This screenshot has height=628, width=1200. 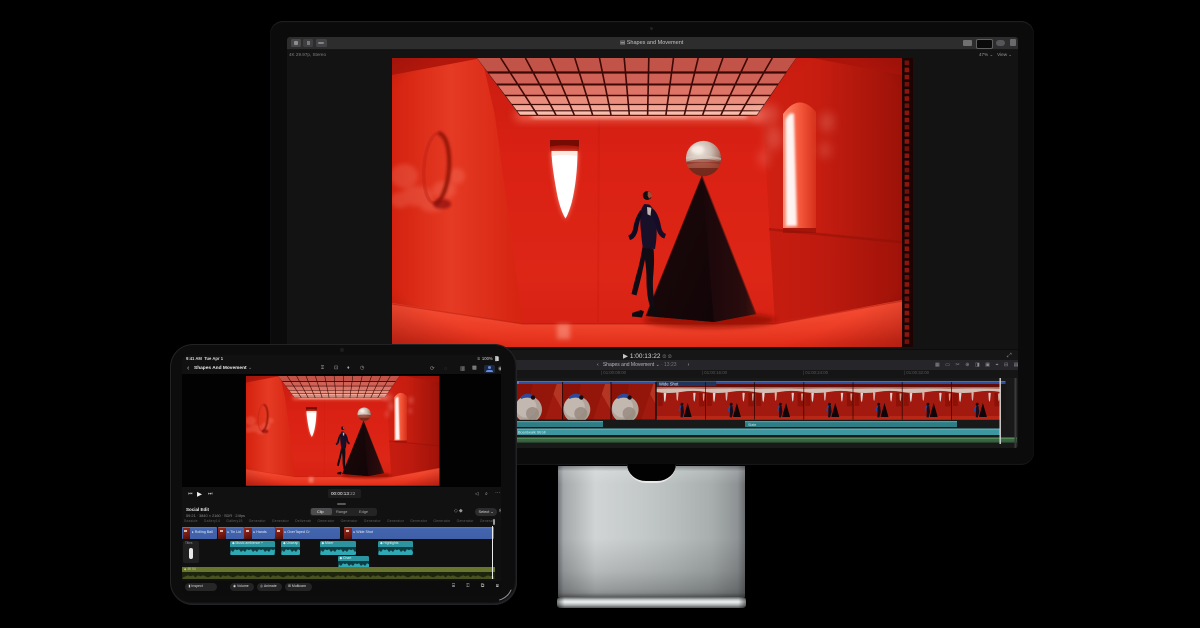 I want to click on svg-text: Boardwalk Stroll, so click(x=532, y=432).